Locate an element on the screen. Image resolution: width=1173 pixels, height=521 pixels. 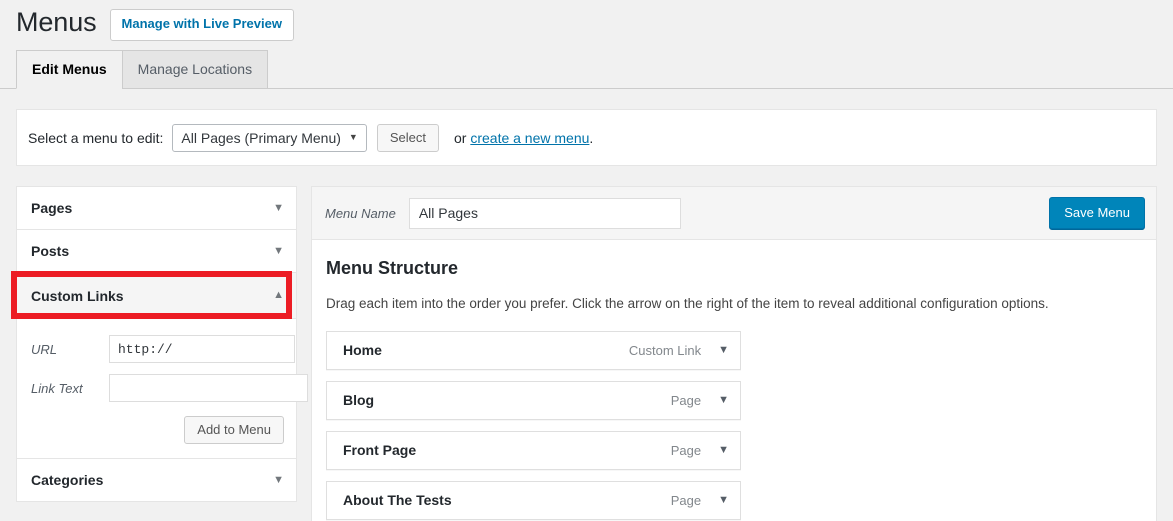
menu-item-row: About The Tests Page ▼ is located at coordinates (533, 500).